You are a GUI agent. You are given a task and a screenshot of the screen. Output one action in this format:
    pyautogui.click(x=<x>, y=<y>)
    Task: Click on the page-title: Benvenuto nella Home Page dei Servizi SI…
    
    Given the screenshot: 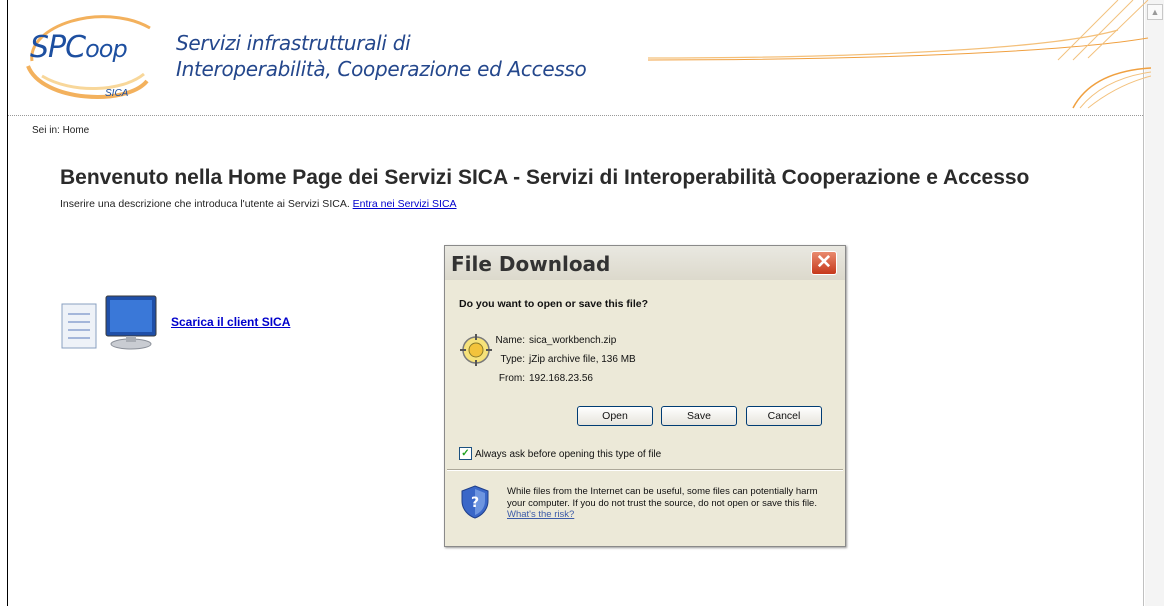 What is the action you would take?
    pyautogui.click(x=545, y=177)
    